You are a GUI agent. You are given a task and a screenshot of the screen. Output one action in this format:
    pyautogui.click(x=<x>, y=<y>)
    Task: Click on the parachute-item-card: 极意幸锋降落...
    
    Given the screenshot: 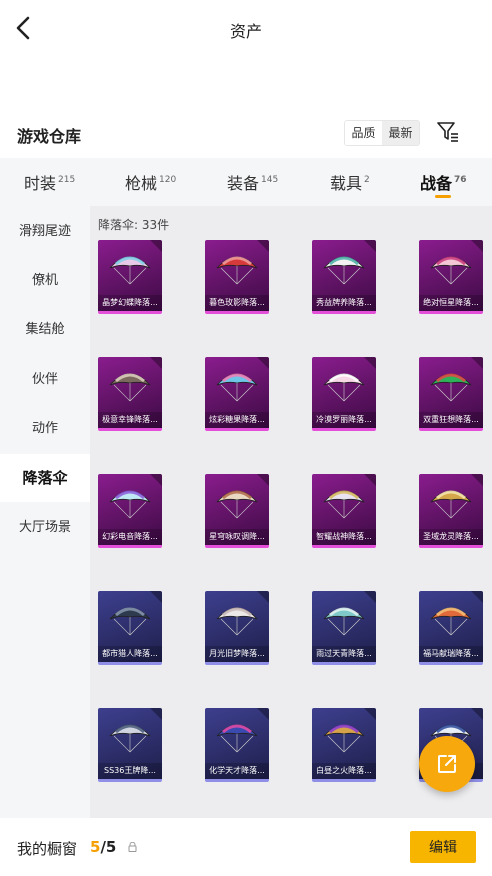 What is the action you would take?
    pyautogui.click(x=130, y=394)
    